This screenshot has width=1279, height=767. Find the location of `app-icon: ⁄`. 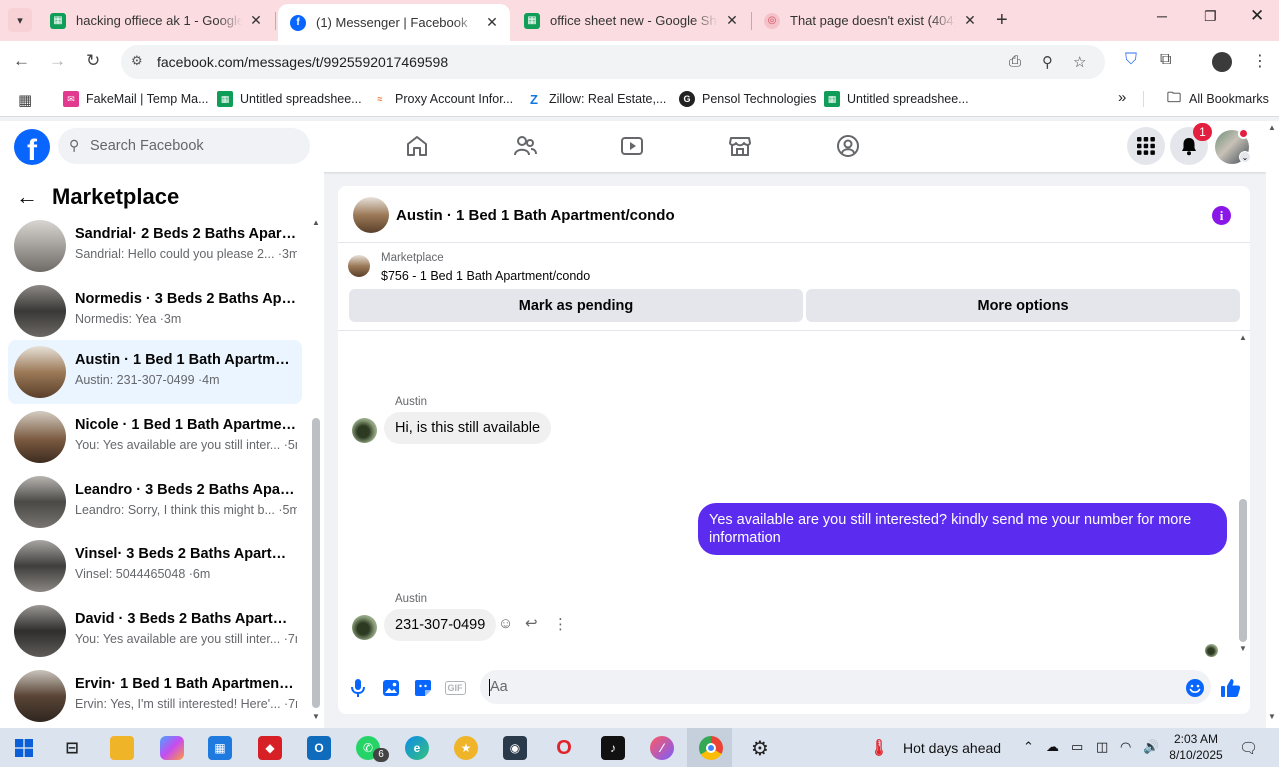

app-icon: ⁄ is located at coordinates (662, 748).